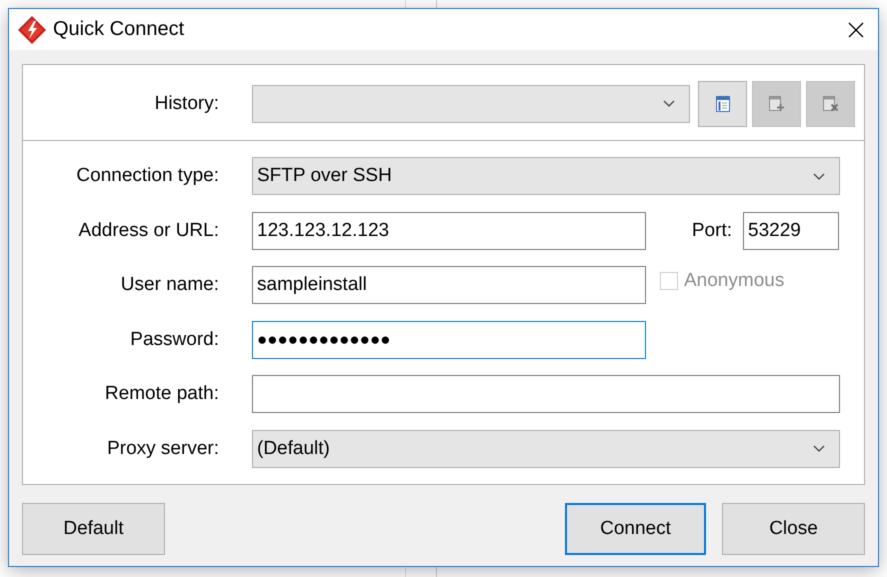 This screenshot has height=577, width=887. Describe the element at coordinates (32, 29) in the screenshot. I see `app-logo-icon` at that location.